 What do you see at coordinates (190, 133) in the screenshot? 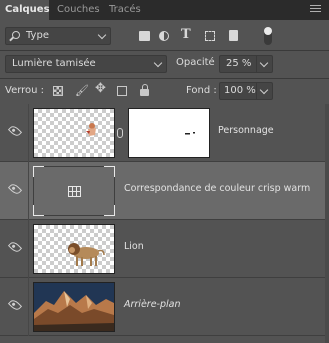
I see `mask-shape` at bounding box center [190, 133].